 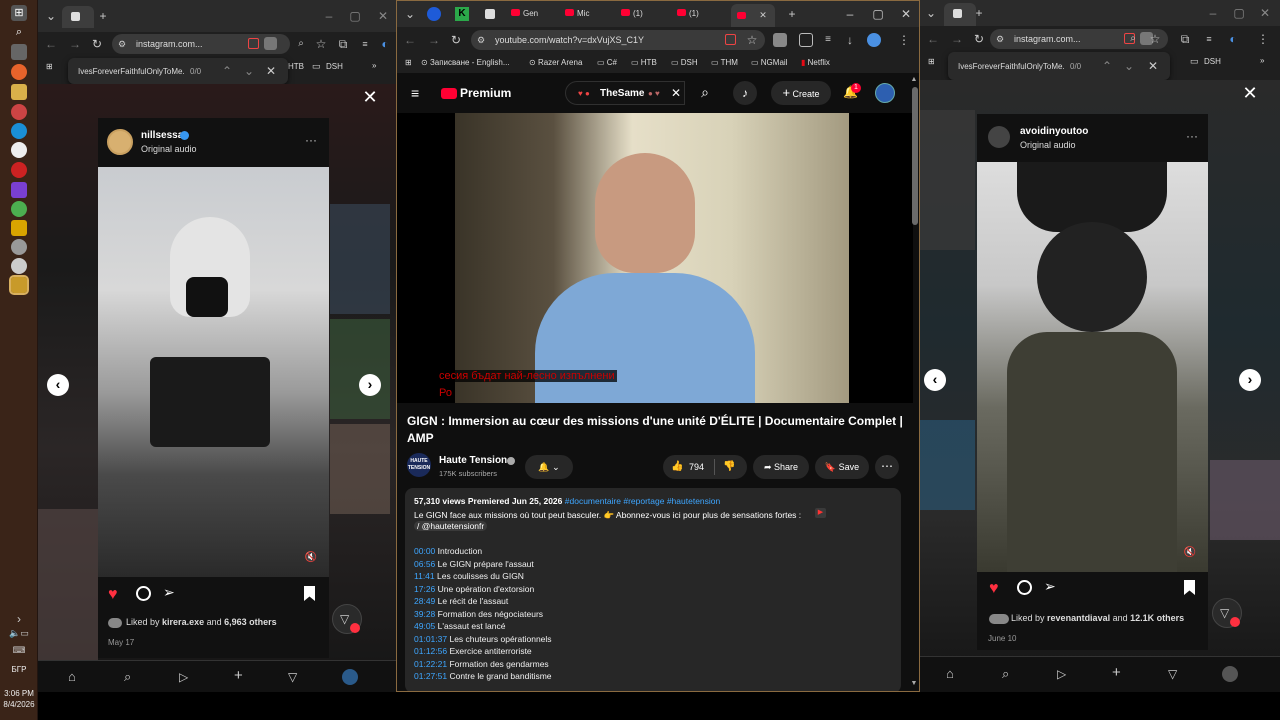 I want to click on share-button: ➦ Share, so click(x=781, y=467).